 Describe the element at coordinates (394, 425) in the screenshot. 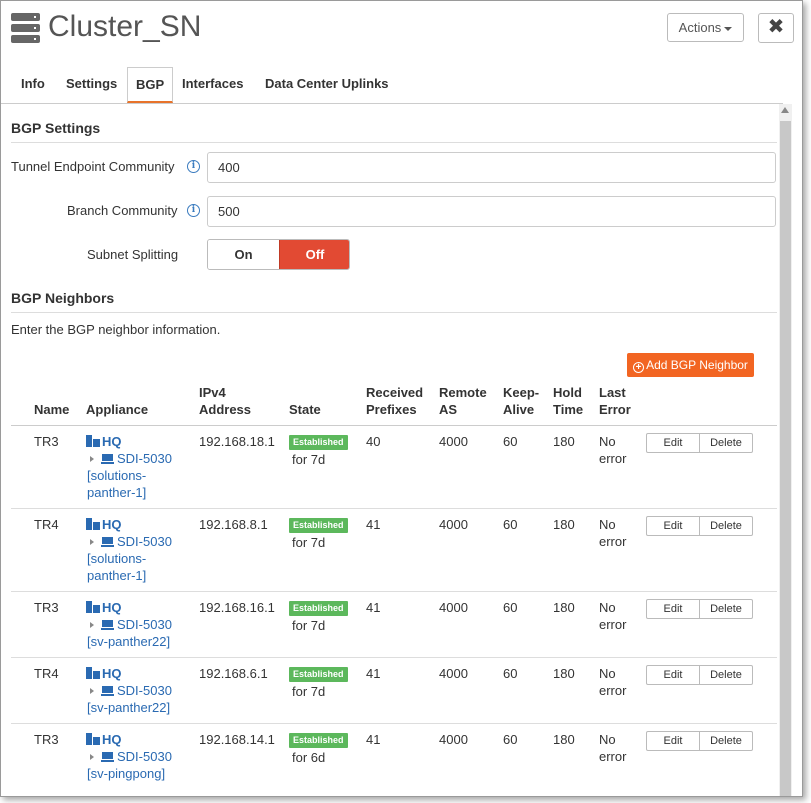

I see `table-header-divider` at that location.